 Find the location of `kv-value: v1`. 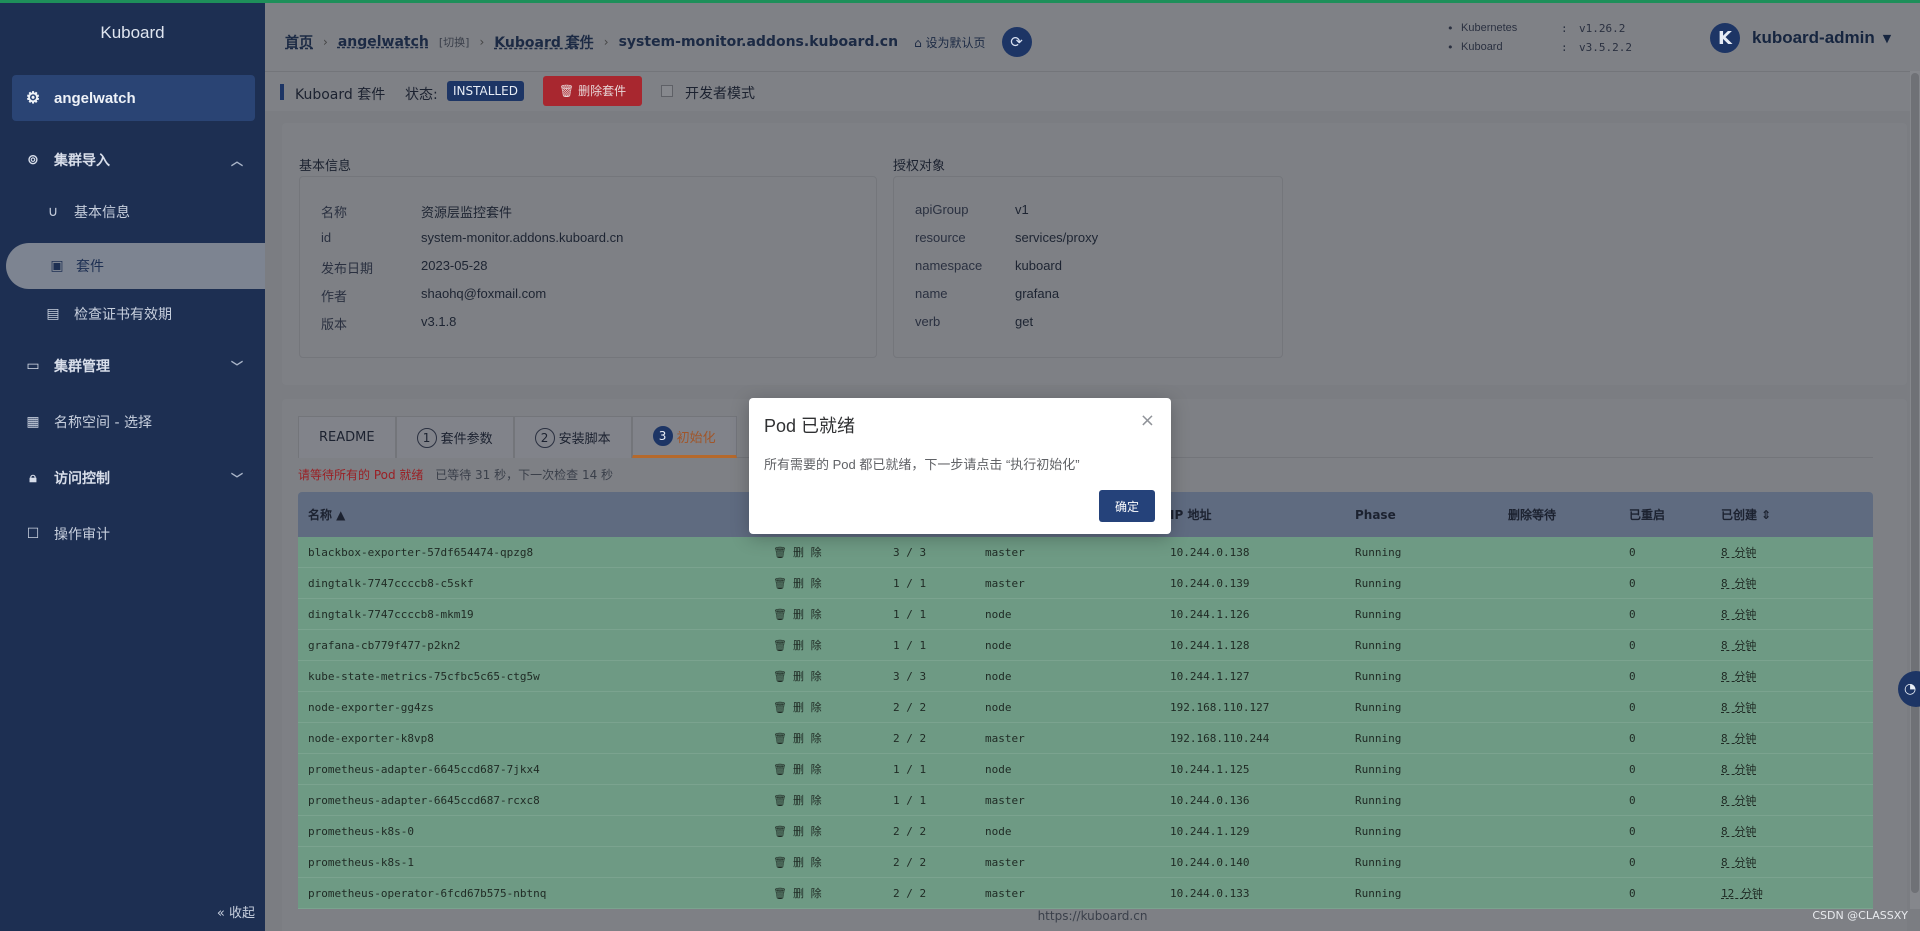

kv-value: v1 is located at coordinates (1022, 209).